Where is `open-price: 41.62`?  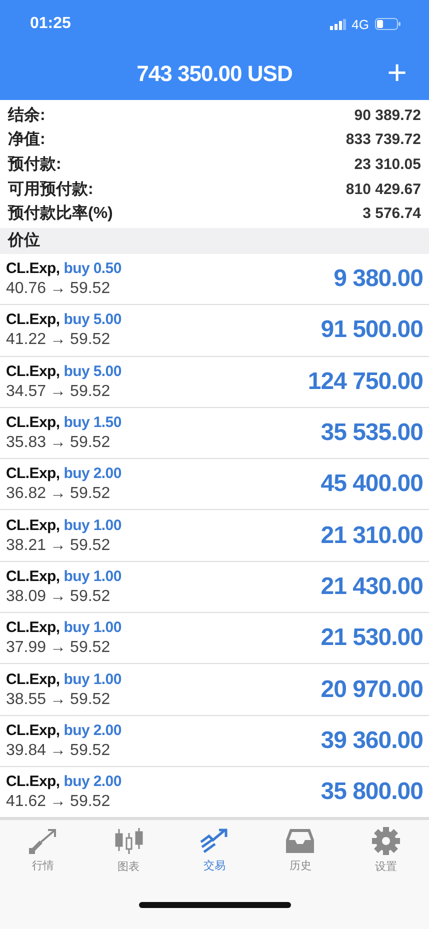
open-price: 41.62 is located at coordinates (26, 802).